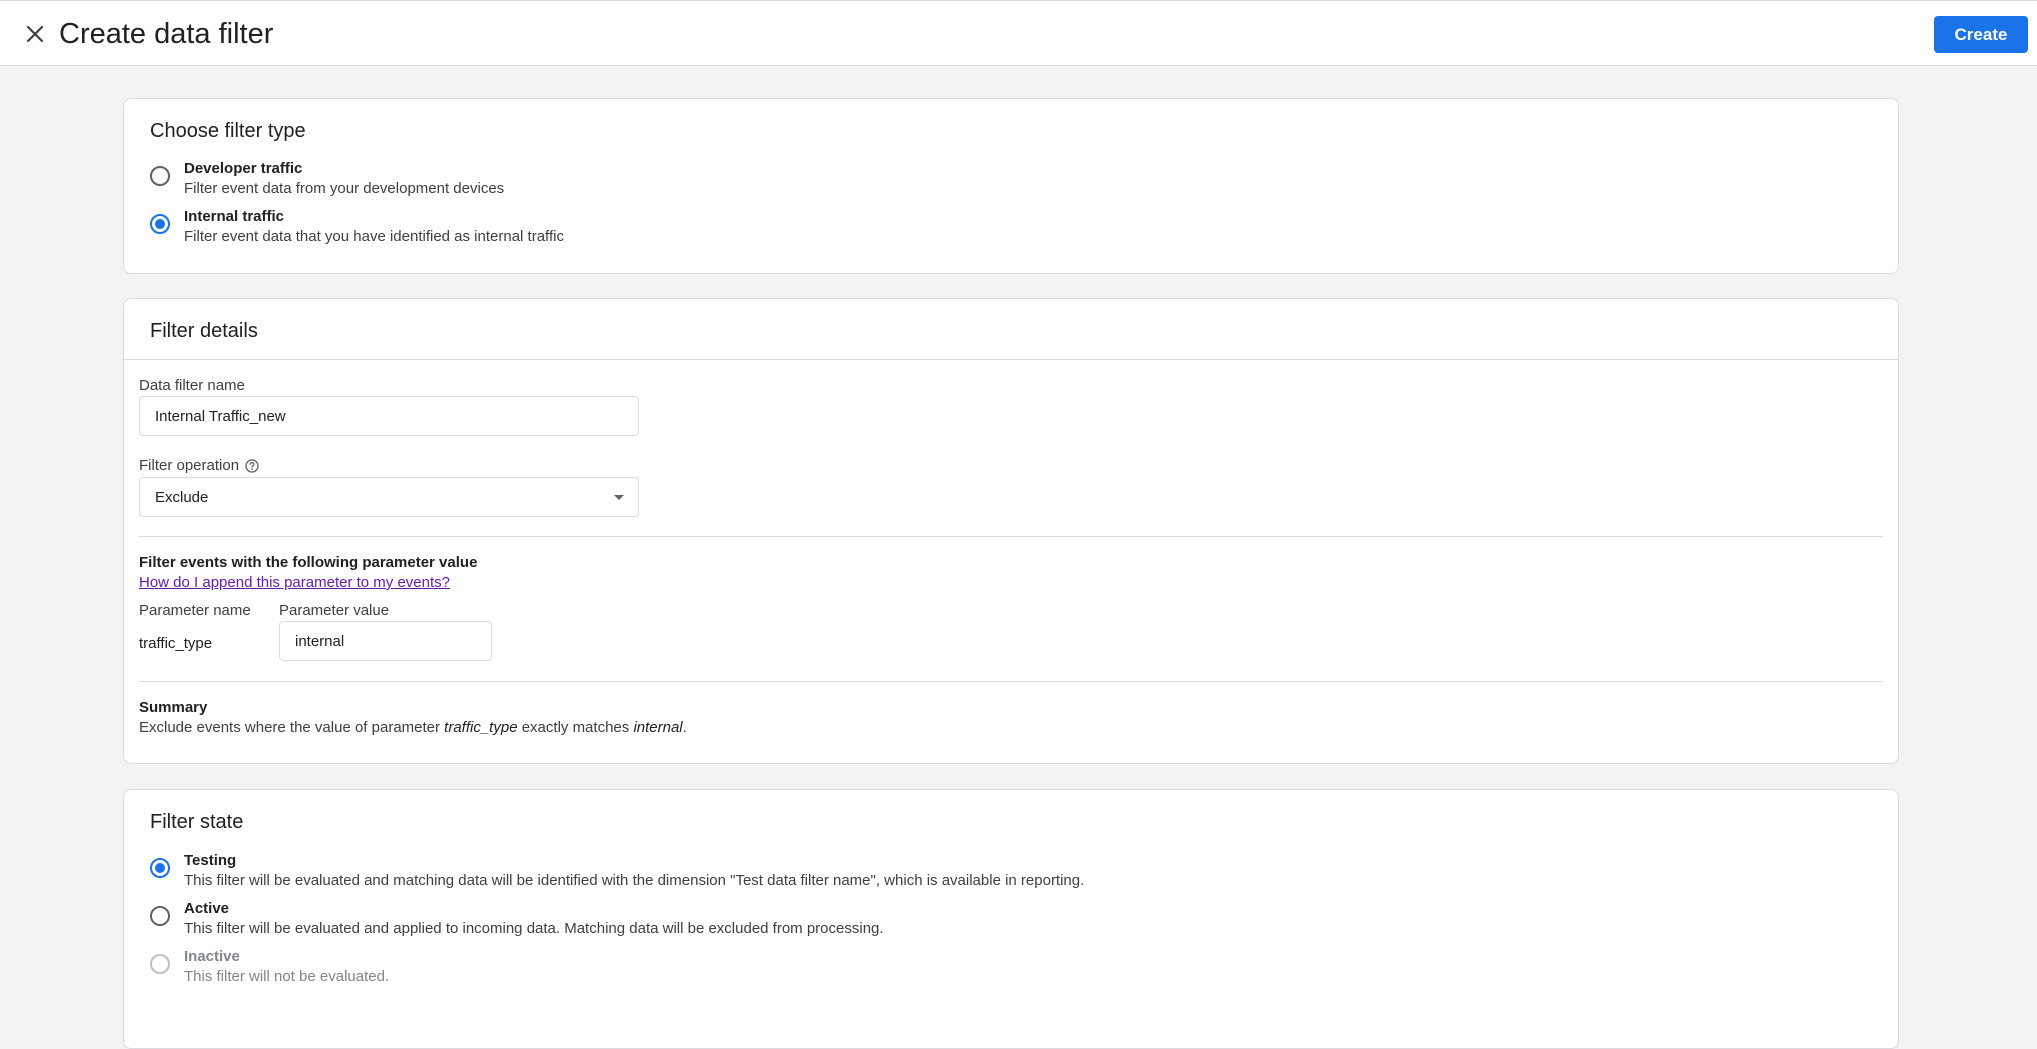  Describe the element at coordinates (234, 216) in the screenshot. I see `radio-label: Internal traffic` at that location.